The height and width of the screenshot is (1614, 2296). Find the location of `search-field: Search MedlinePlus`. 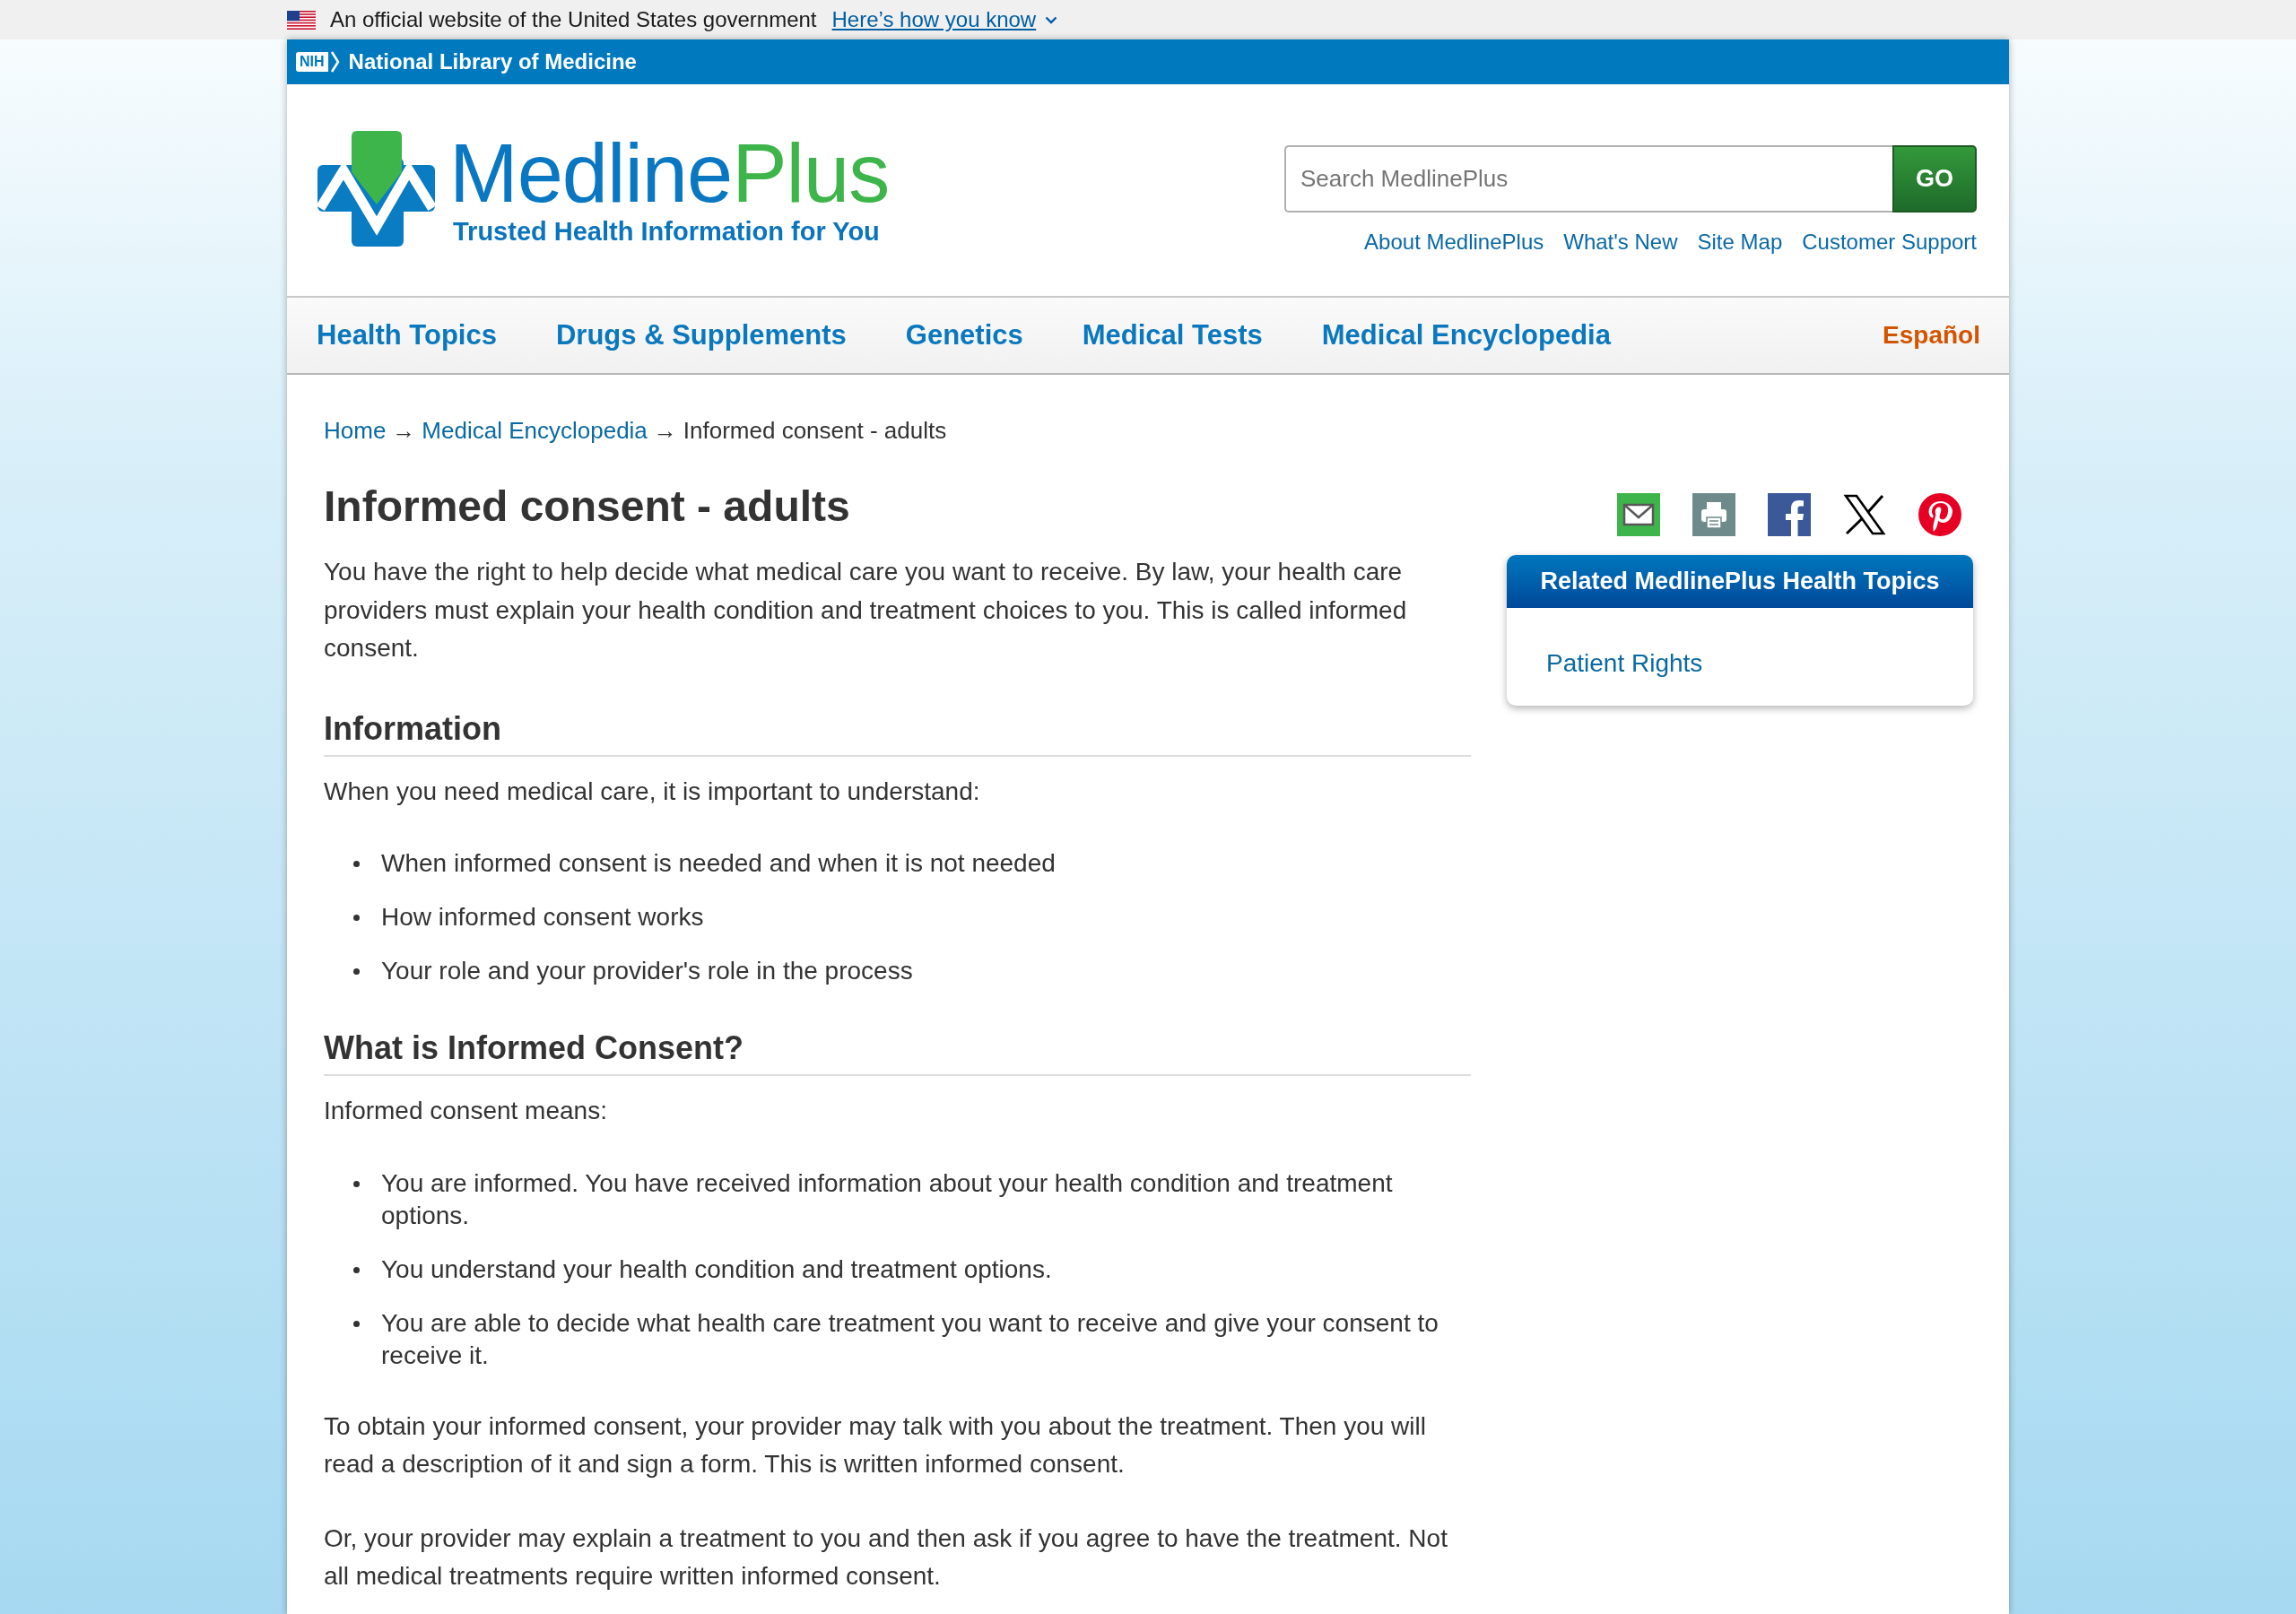

search-field: Search MedlinePlus is located at coordinates (1588, 179).